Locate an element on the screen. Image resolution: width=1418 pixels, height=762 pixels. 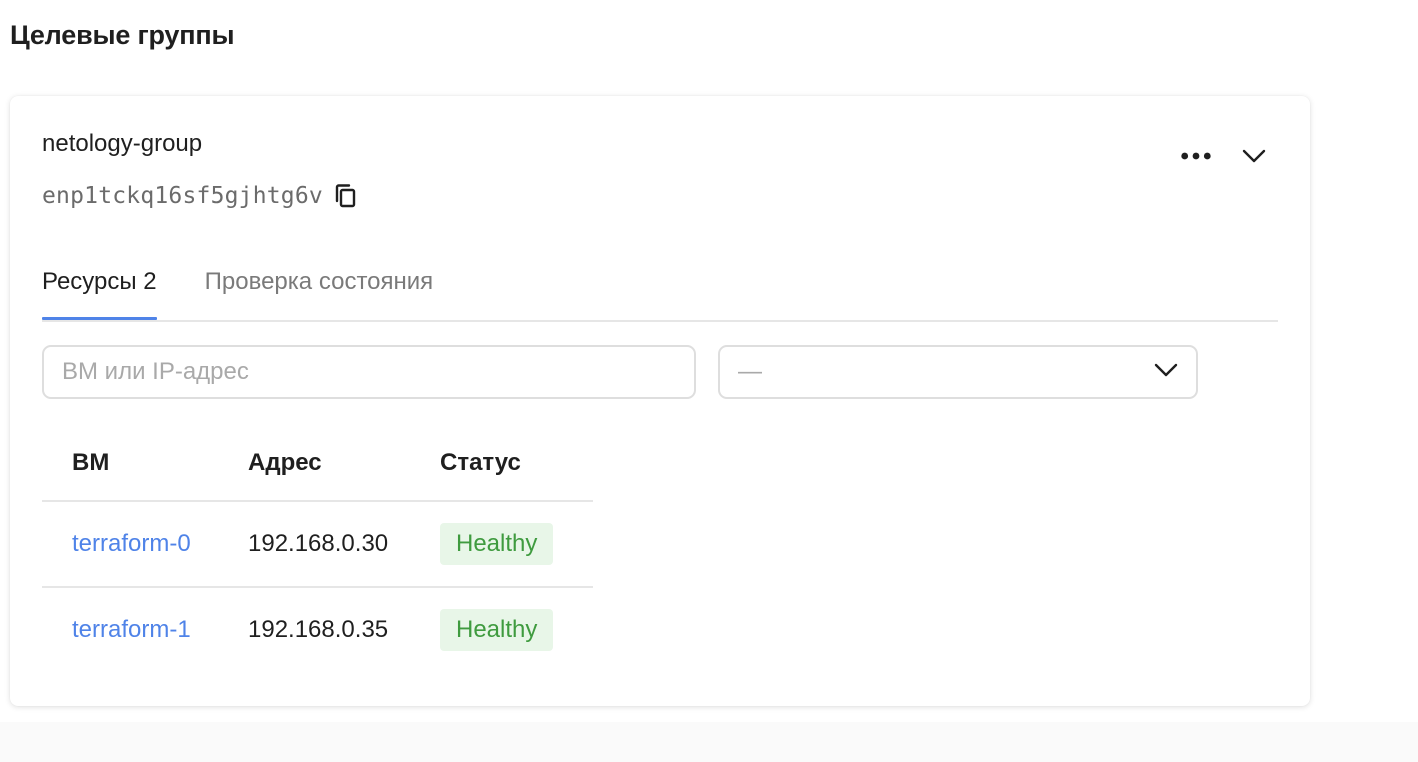
table-cell-vm: terraform-1 is located at coordinates (145, 629).